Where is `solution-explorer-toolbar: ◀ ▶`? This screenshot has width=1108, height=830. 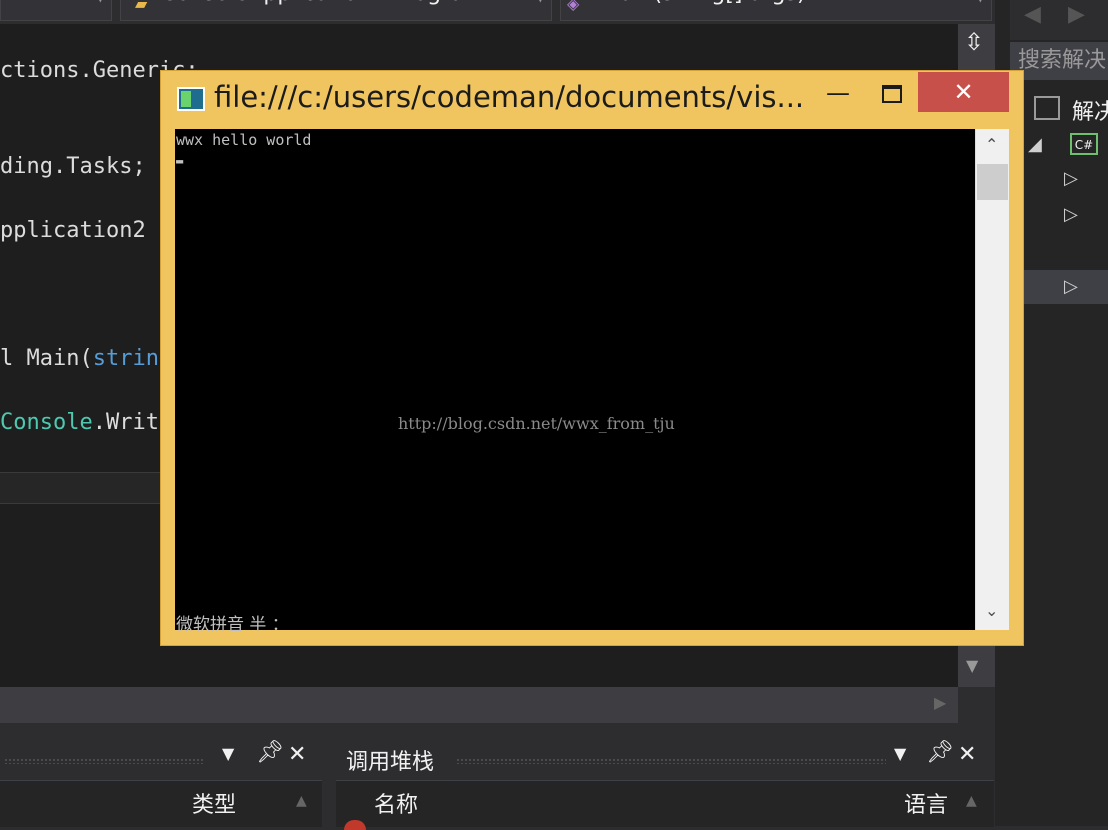 solution-explorer-toolbar: ◀ ▶ is located at coordinates (1059, 20).